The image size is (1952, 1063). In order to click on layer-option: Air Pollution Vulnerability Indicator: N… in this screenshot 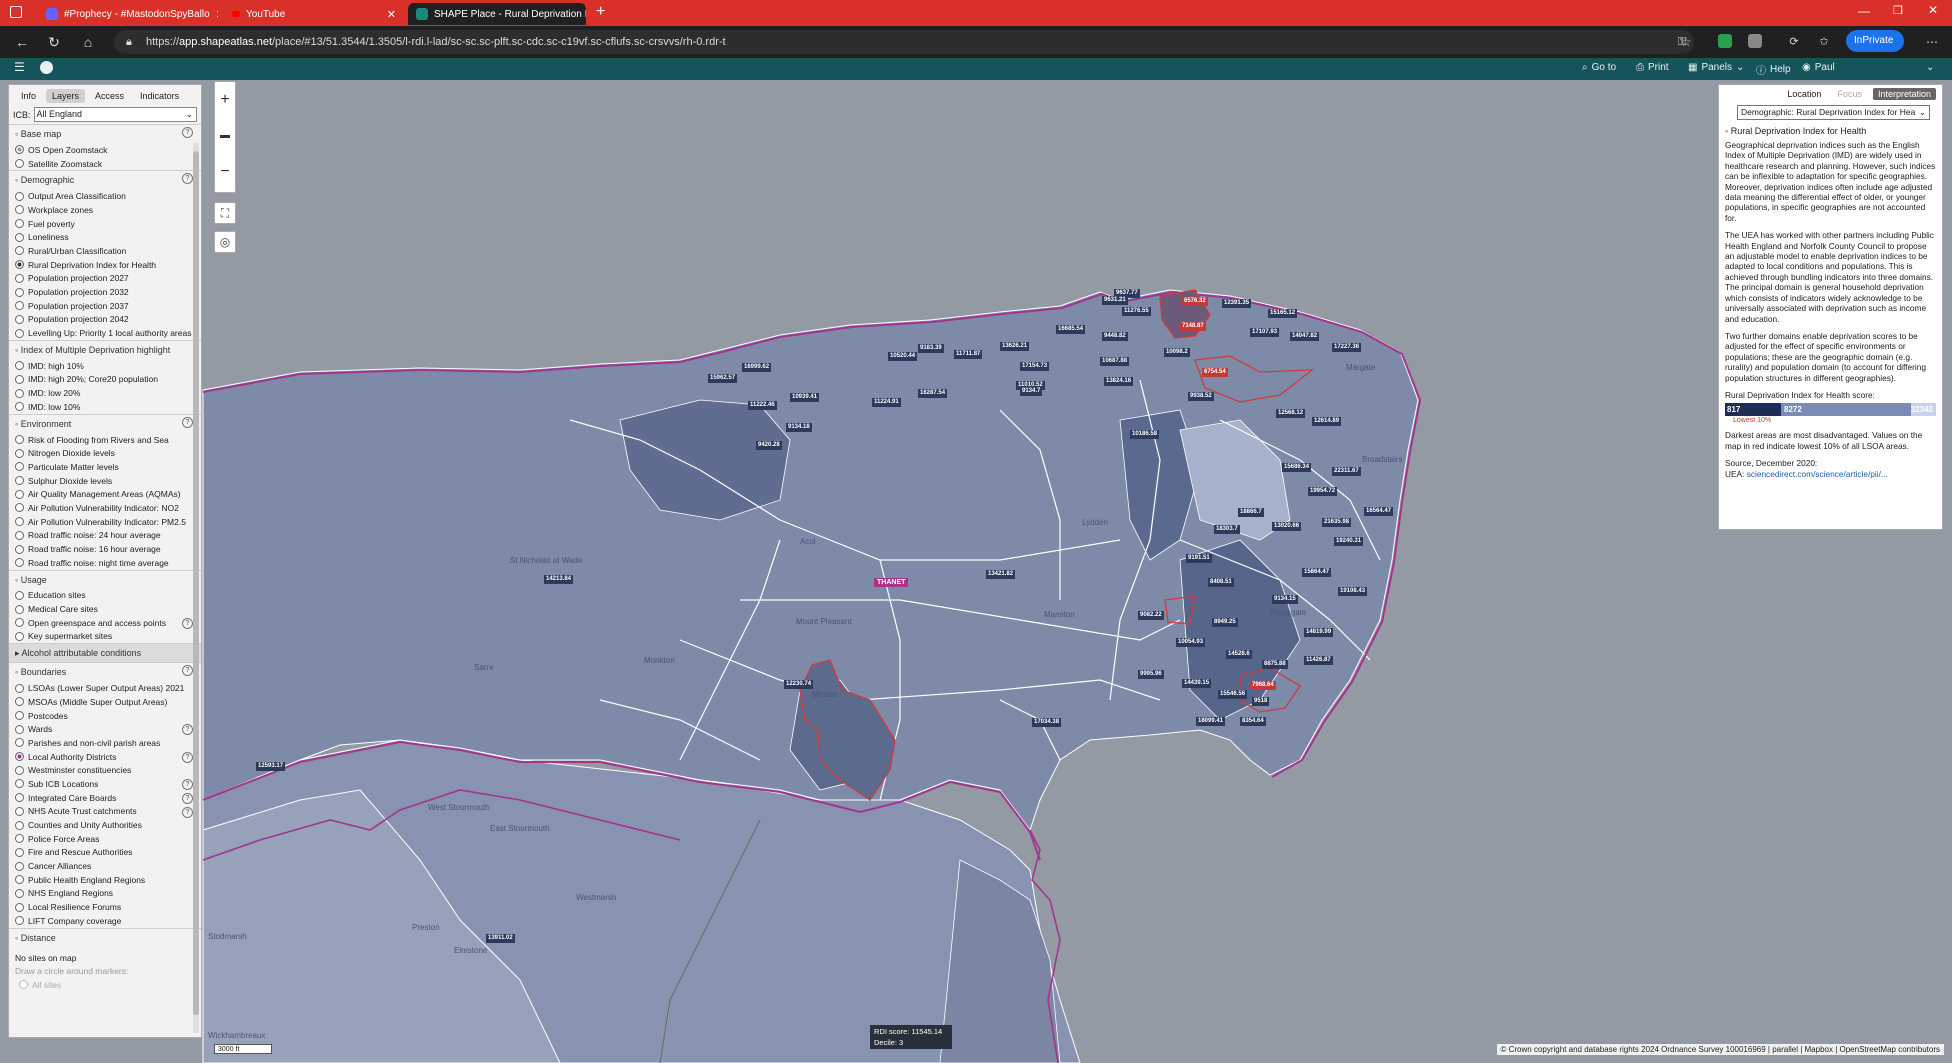, I will do `click(105, 508)`.